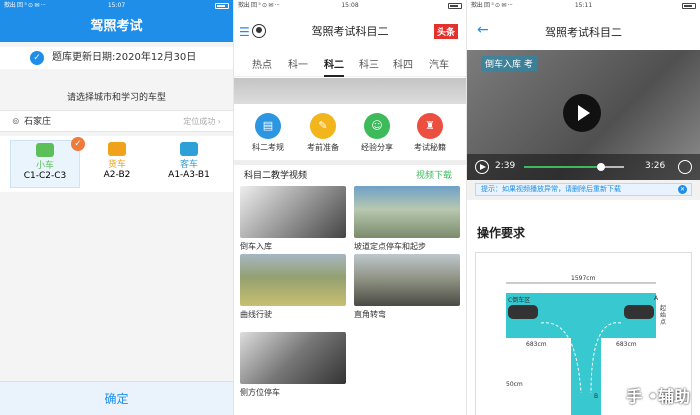 This screenshot has width=700, height=415. I want to click on progress-handle, so click(601, 167).